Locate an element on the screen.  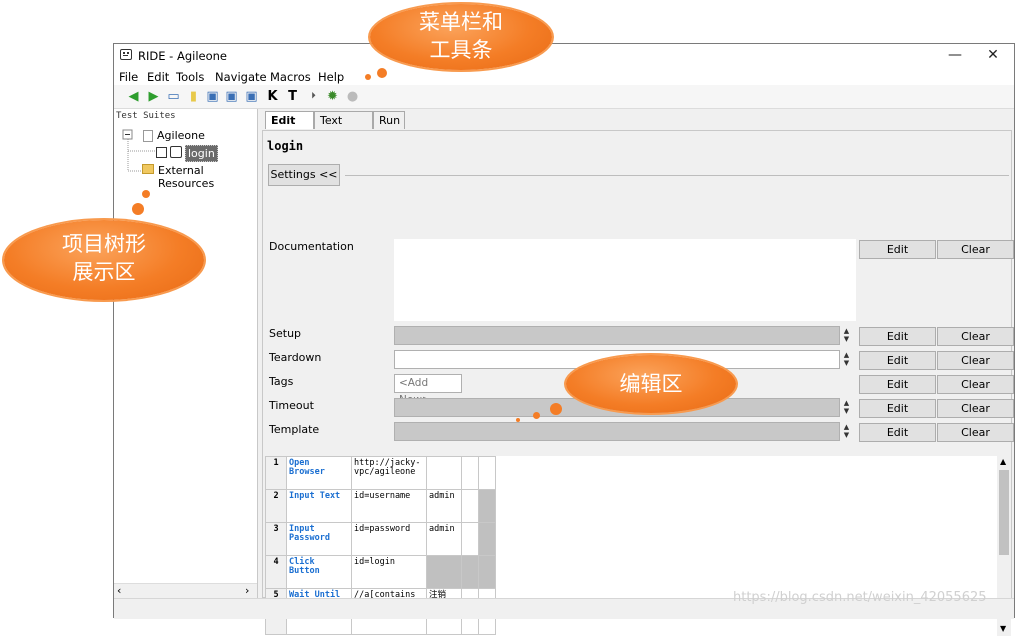
template-clear-button: Clear is located at coordinates (975, 432).